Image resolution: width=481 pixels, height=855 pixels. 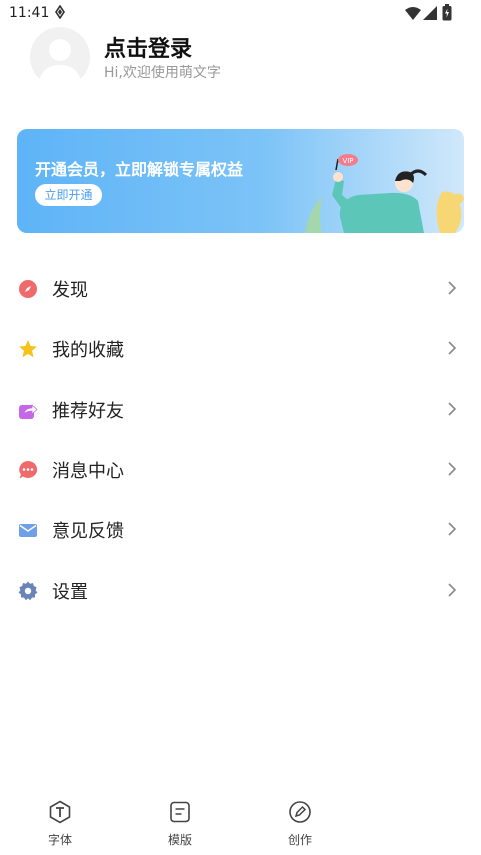 I want to click on menu-item-label: 发现, so click(x=70, y=290).